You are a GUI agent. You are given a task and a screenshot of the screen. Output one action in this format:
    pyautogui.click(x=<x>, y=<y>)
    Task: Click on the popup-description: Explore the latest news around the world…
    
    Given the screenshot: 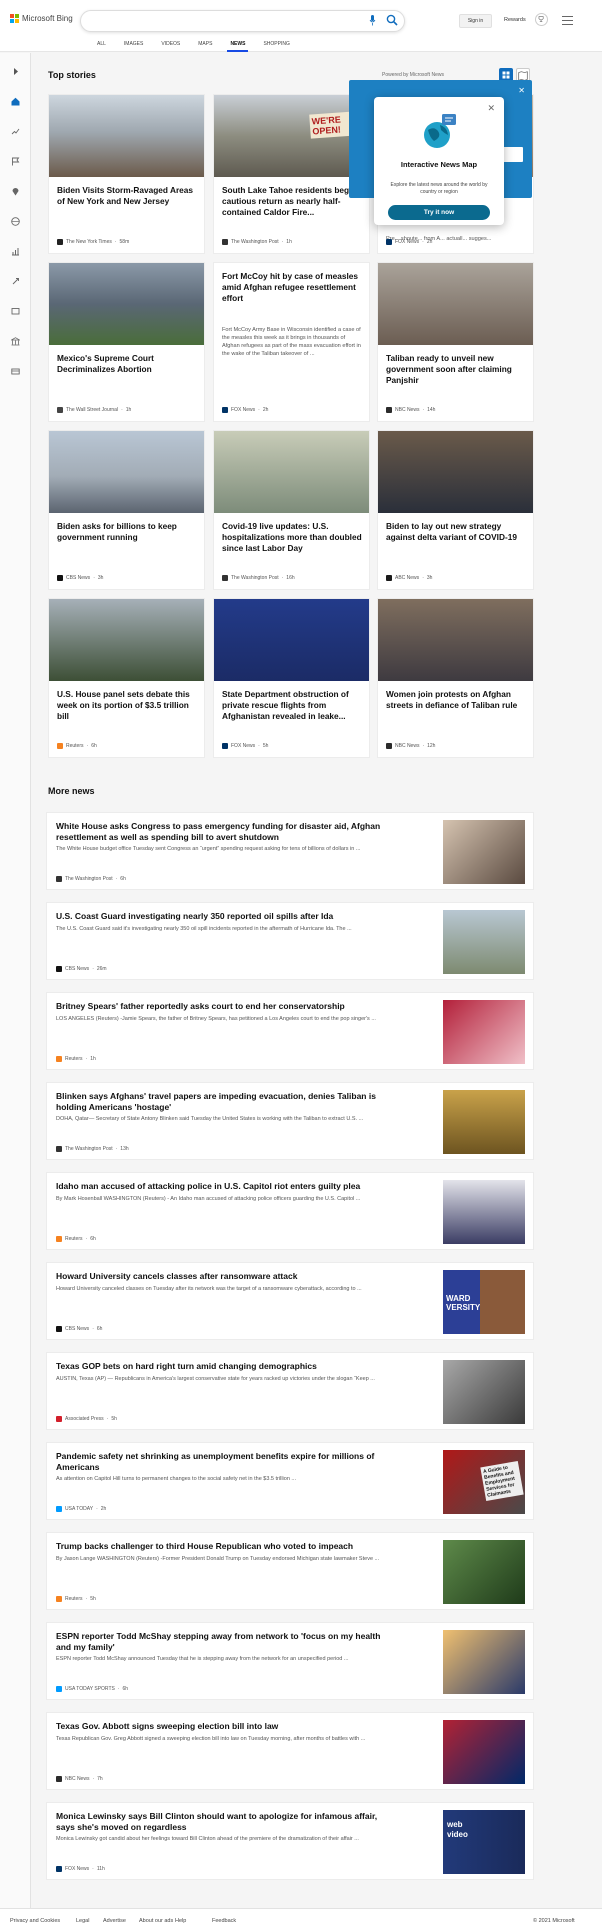 What is the action you would take?
    pyautogui.click(x=439, y=188)
    